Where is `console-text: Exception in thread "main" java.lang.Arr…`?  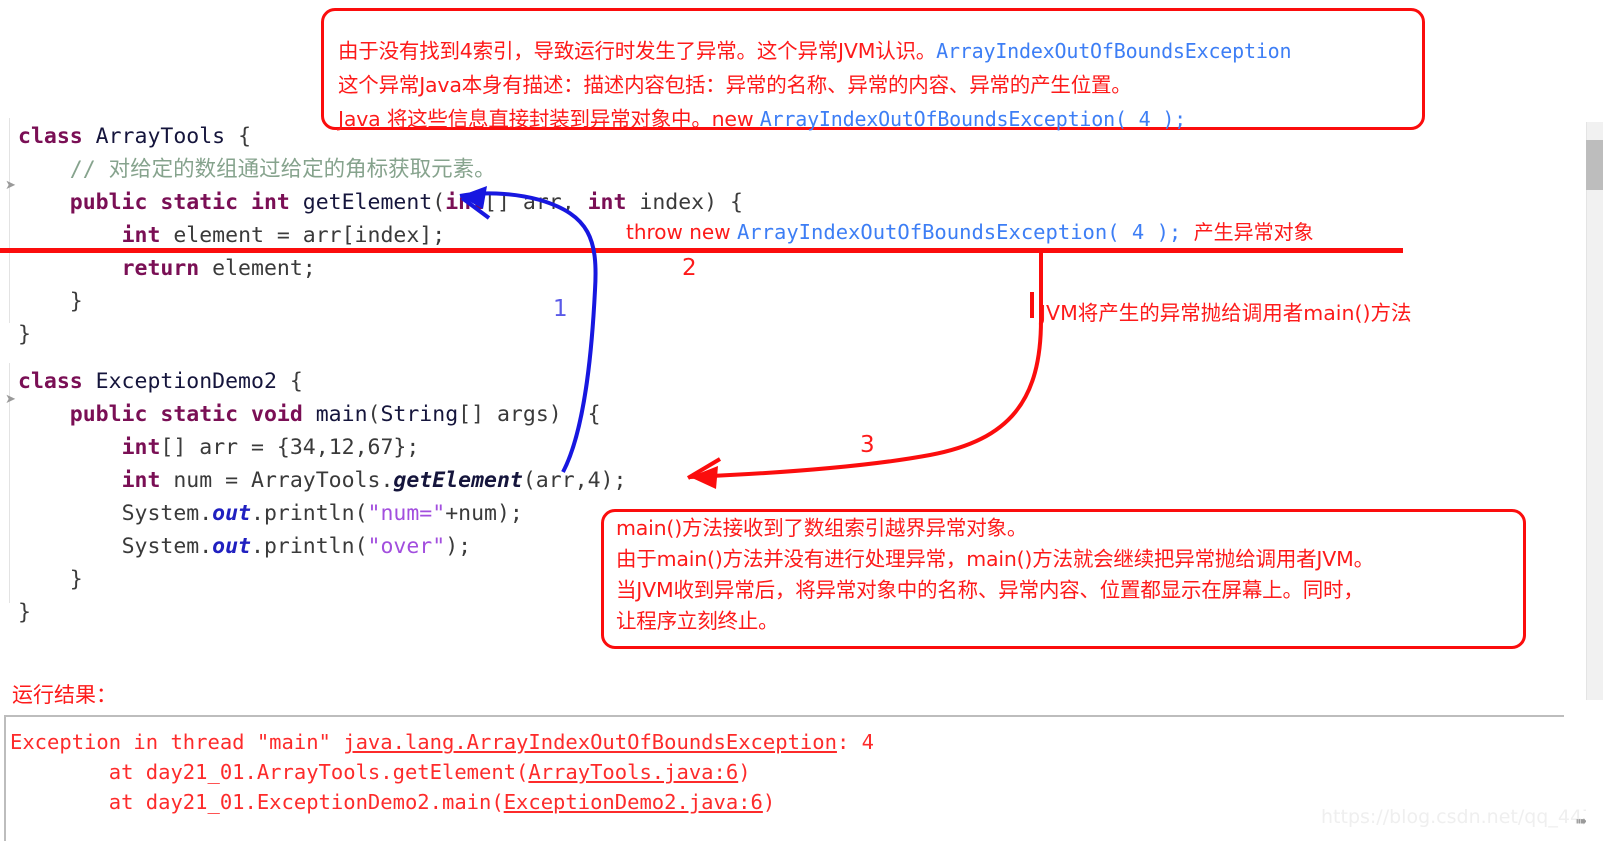
console-text: Exception in thread "main" java.lang.Arr… is located at coordinates (785, 767).